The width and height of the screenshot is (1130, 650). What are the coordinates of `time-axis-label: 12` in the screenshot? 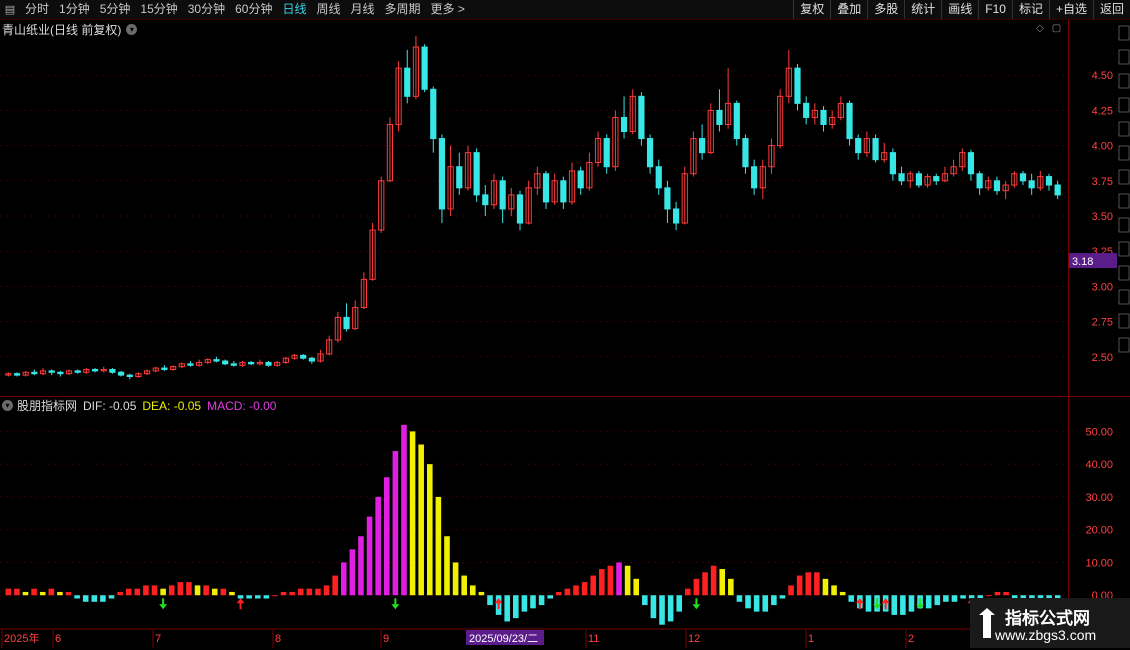 It's located at (694, 639).